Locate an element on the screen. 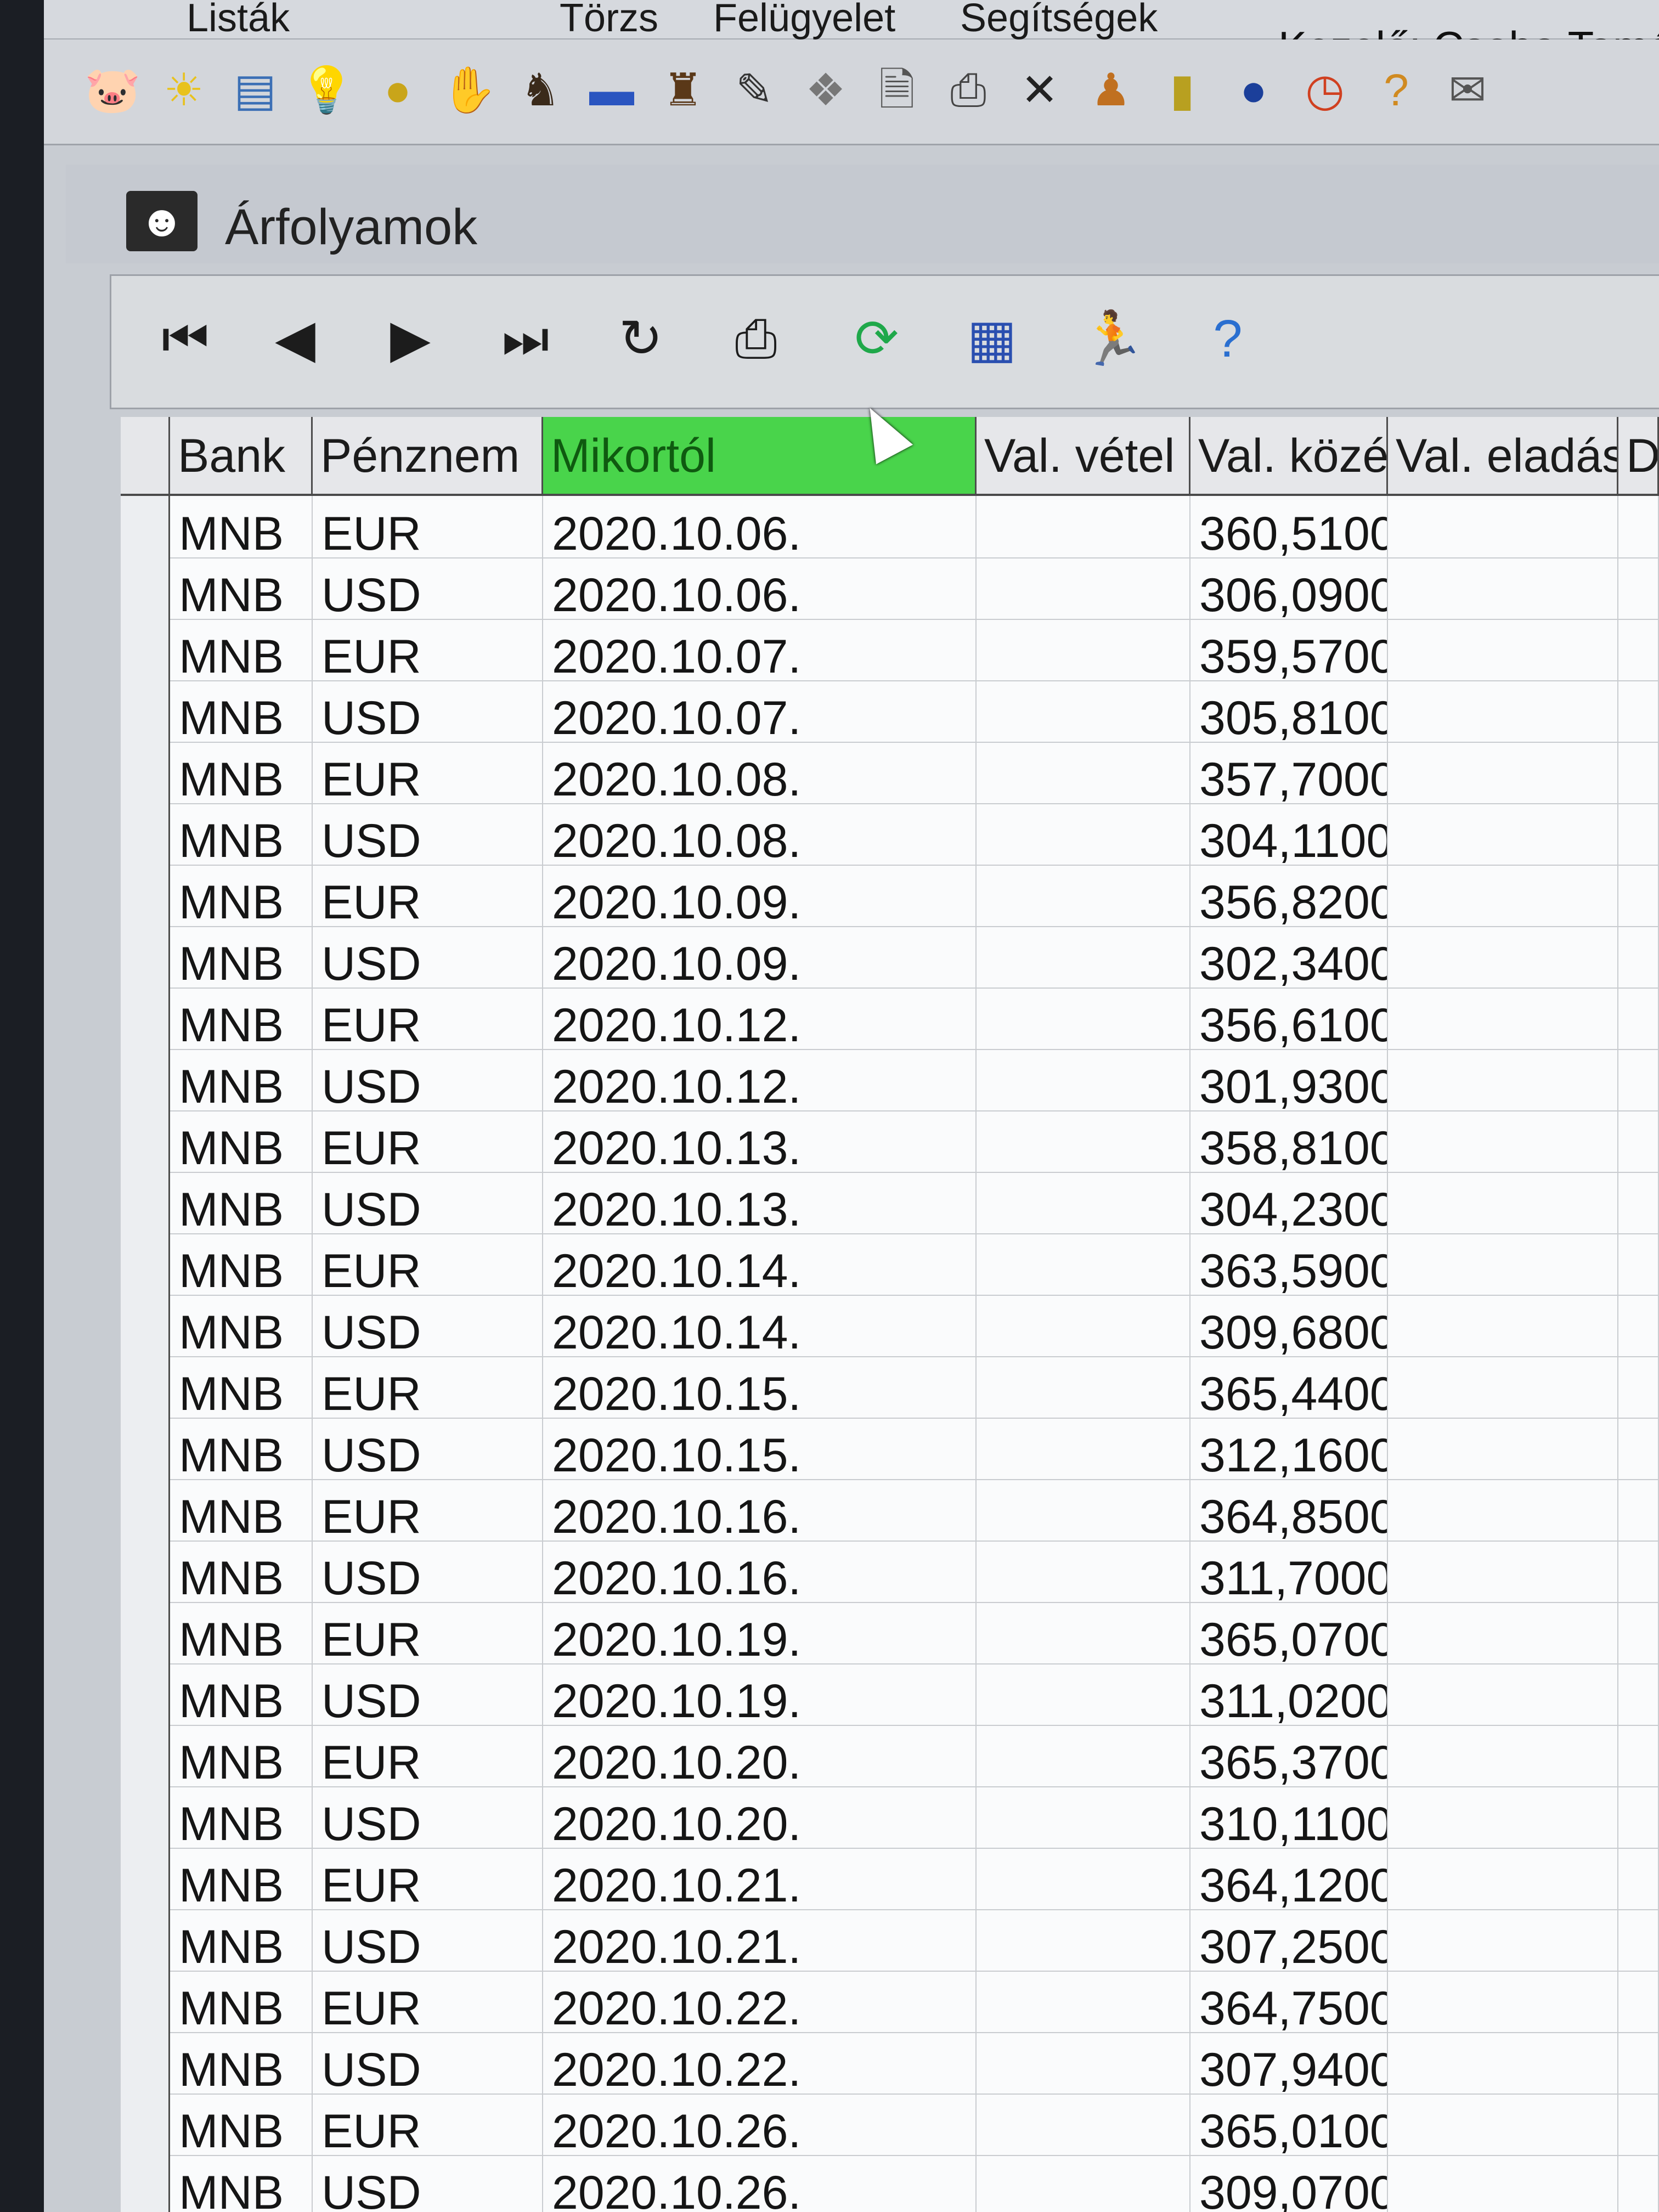  car-icon: ▬ is located at coordinates (612, 90).